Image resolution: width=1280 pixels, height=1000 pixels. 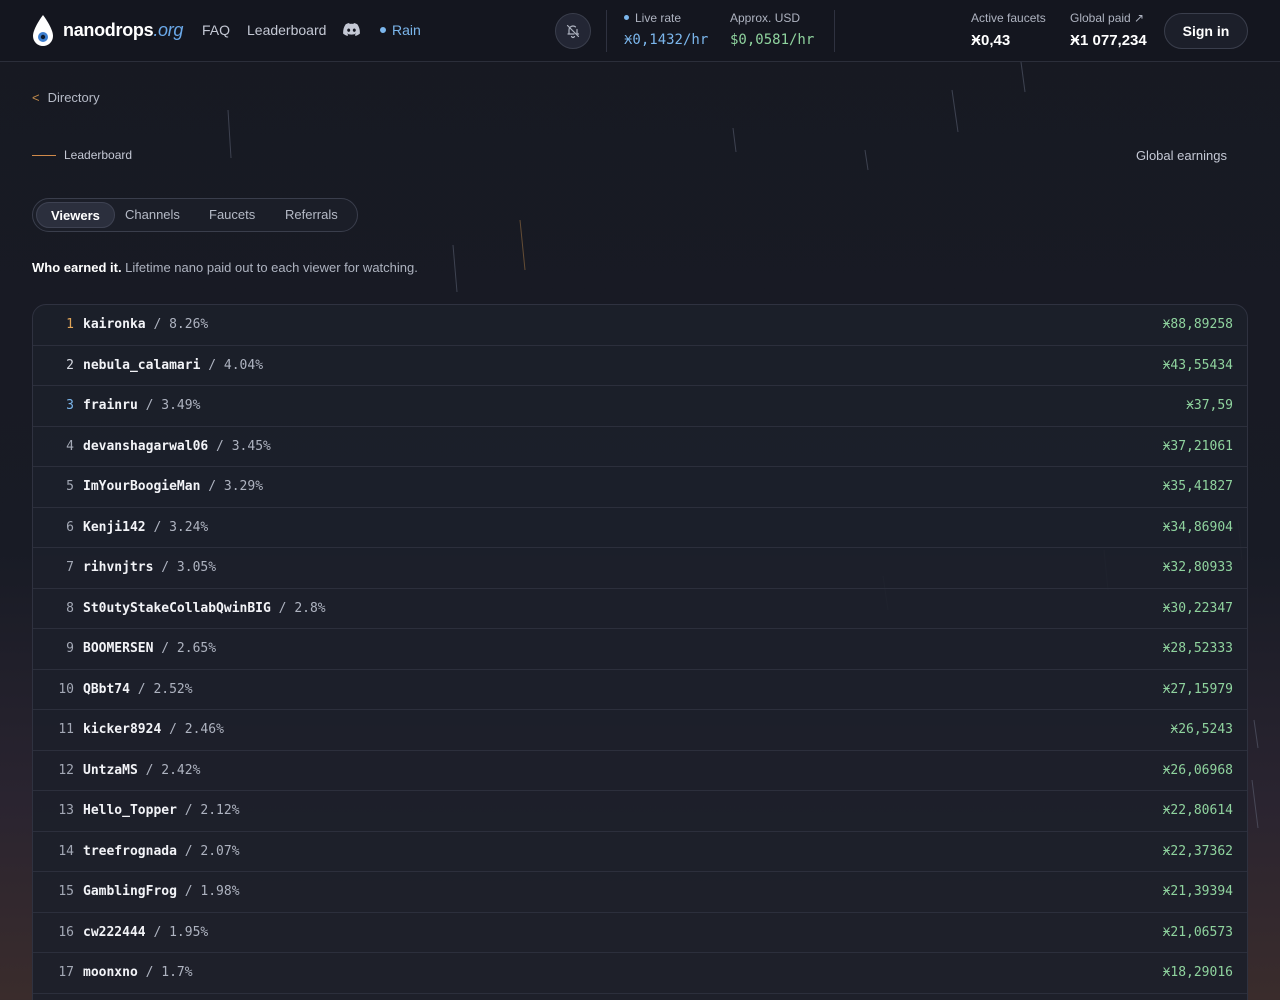 I want to click on row-username: Kenji142, so click(x=114, y=527).